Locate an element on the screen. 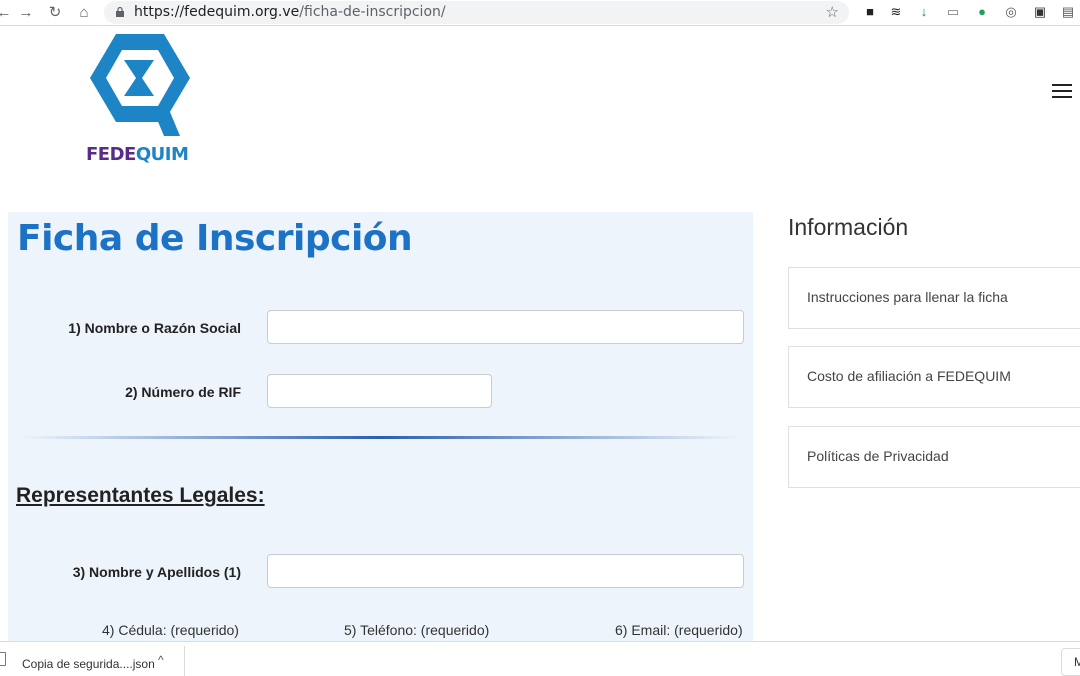 The image size is (1080, 676). extension-owl-icon: ■ is located at coordinates (870, 12).